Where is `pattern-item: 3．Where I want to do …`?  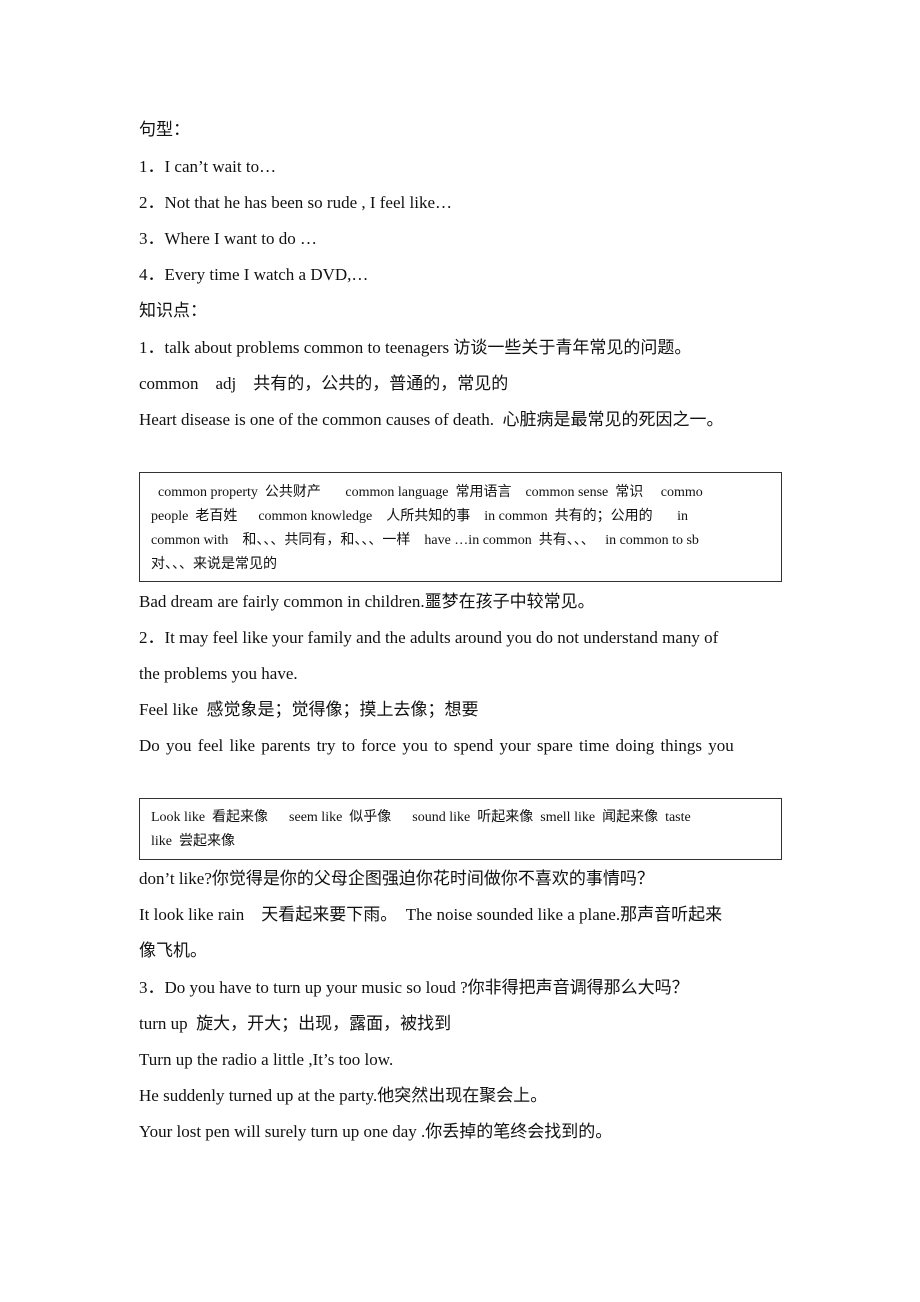
pattern-item: 3．Where I want to do … is located at coordinates (228, 238).